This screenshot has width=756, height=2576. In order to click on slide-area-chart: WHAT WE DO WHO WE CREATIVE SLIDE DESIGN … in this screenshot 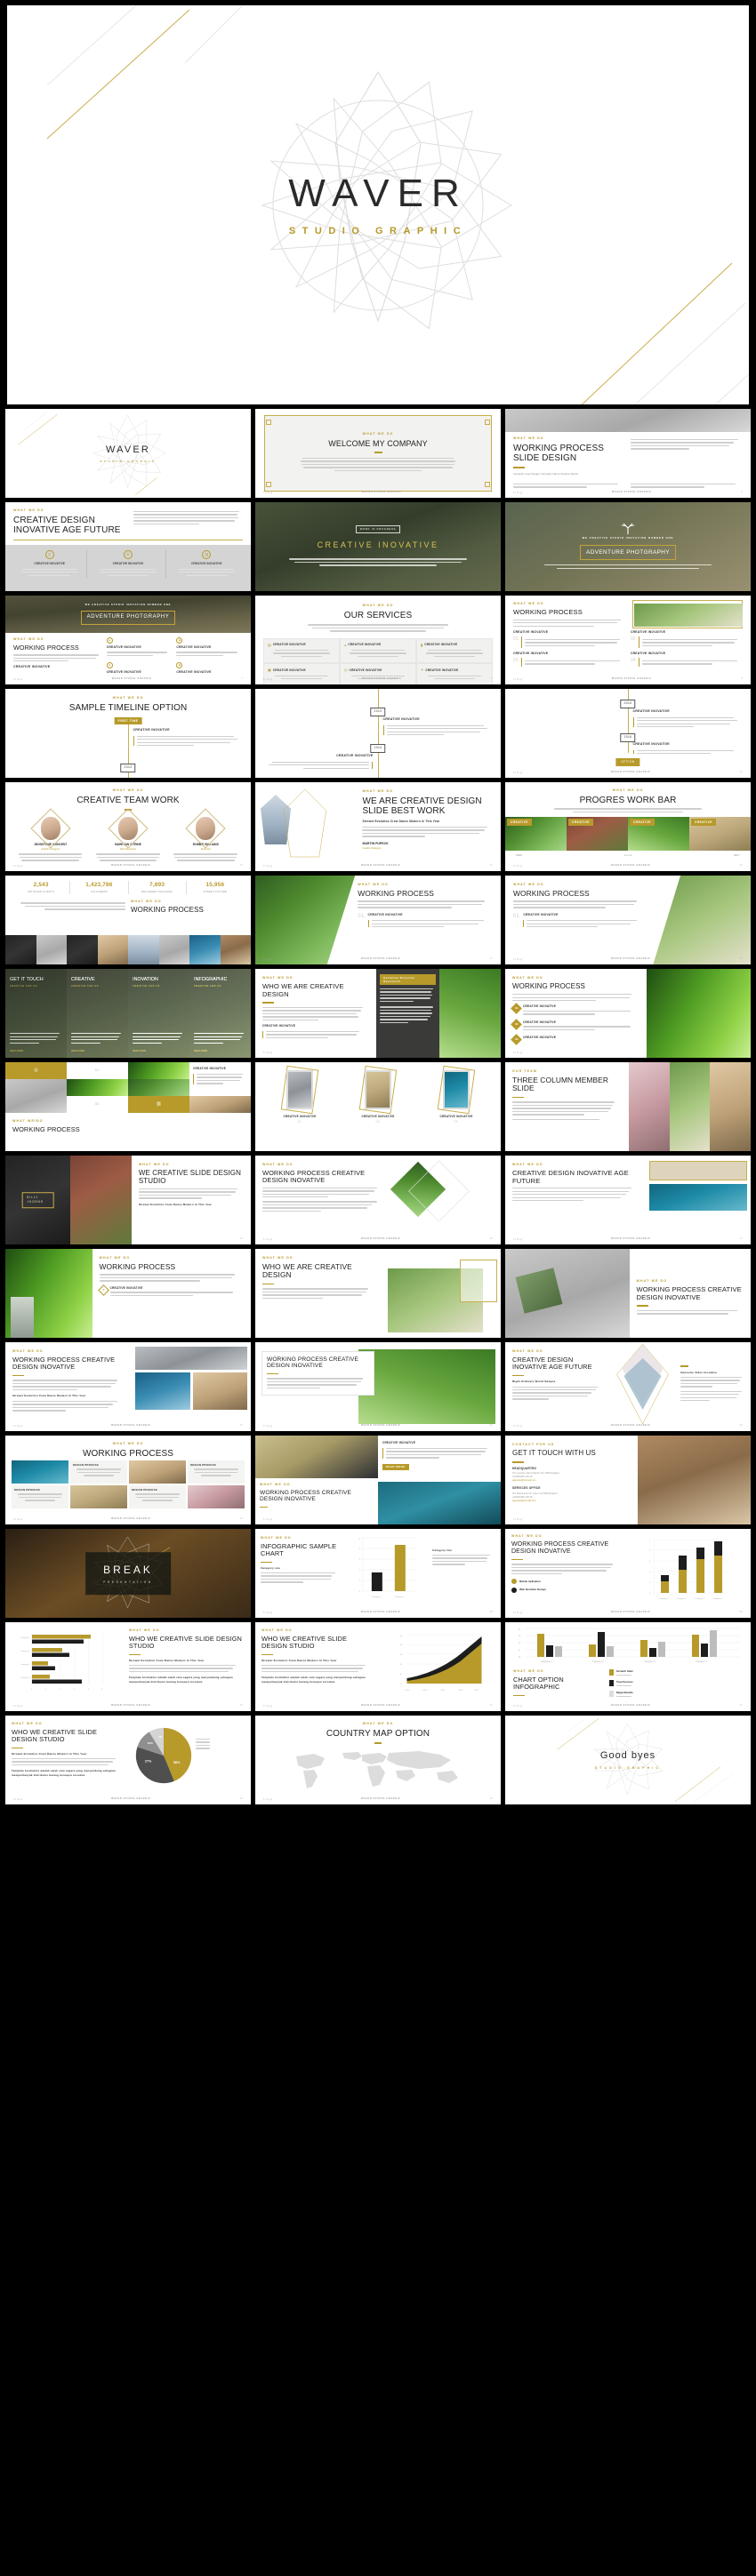, I will do `click(378, 1666)`.